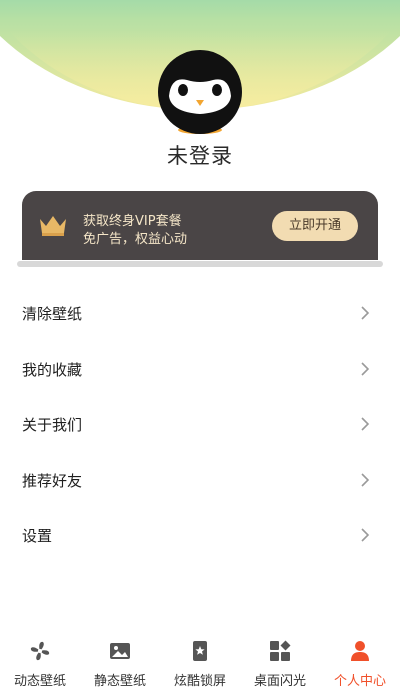 The image size is (400, 695). Describe the element at coordinates (119, 681) in the screenshot. I see `tab-label: 静态壁纸` at that location.